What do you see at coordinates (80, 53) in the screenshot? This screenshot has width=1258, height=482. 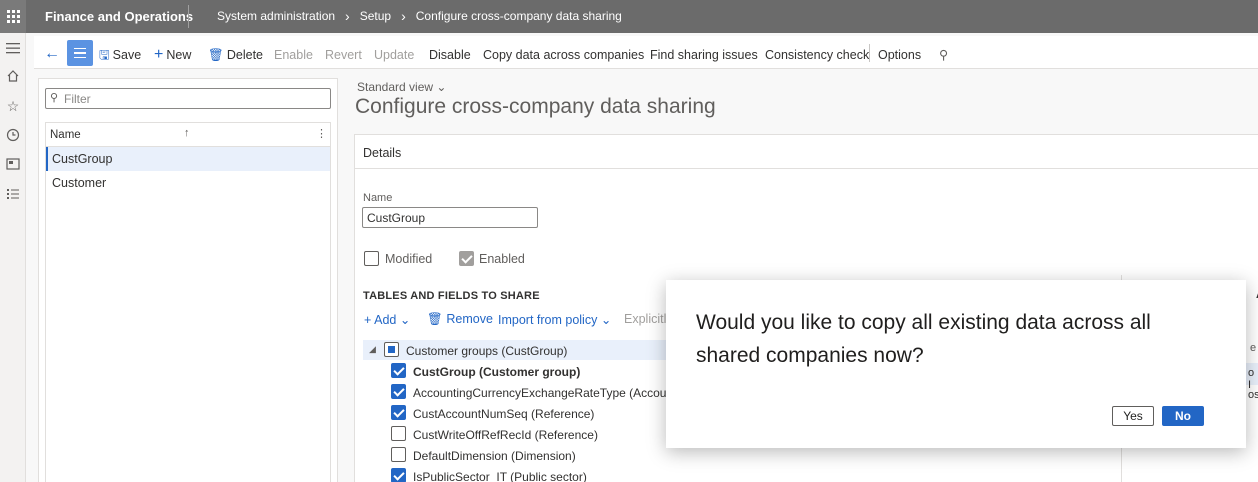 I see `action-menu-button` at bounding box center [80, 53].